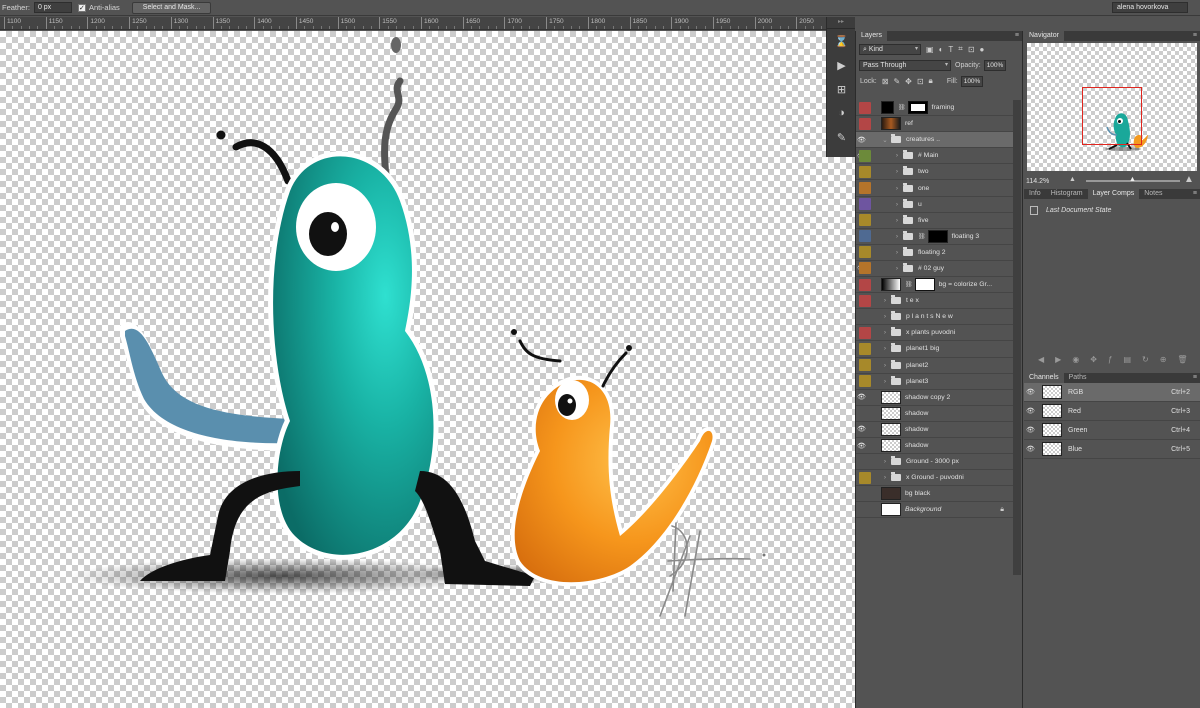  I want to click on layer-name: two, so click(923, 171).